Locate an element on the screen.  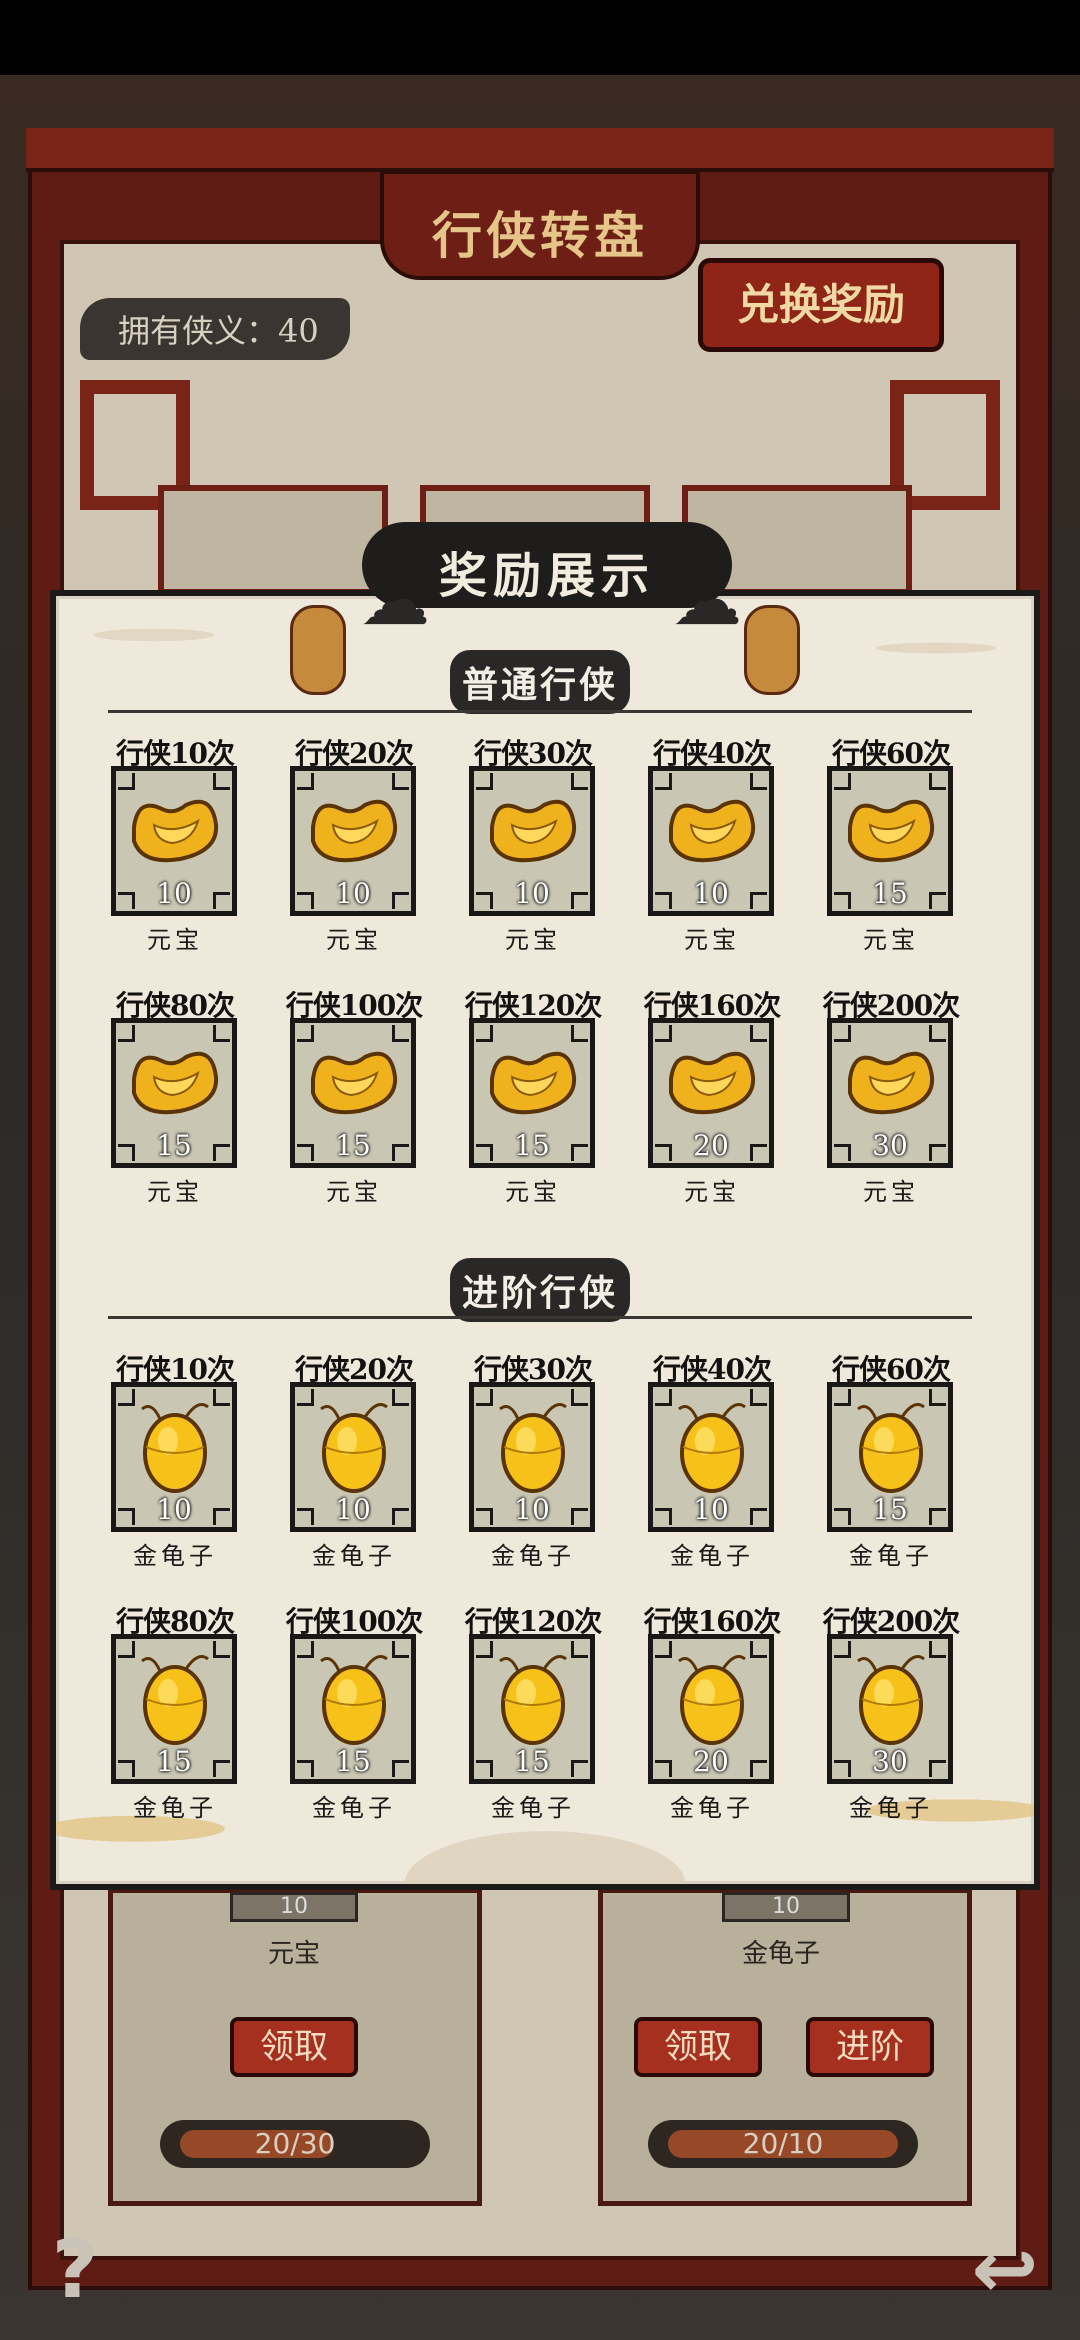
pavilion-roof is located at coordinates (540, 150).